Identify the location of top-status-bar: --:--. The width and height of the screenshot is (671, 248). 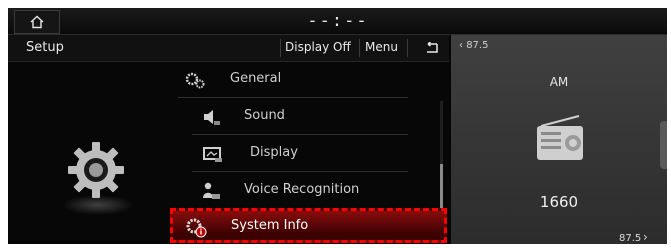
(337, 21).